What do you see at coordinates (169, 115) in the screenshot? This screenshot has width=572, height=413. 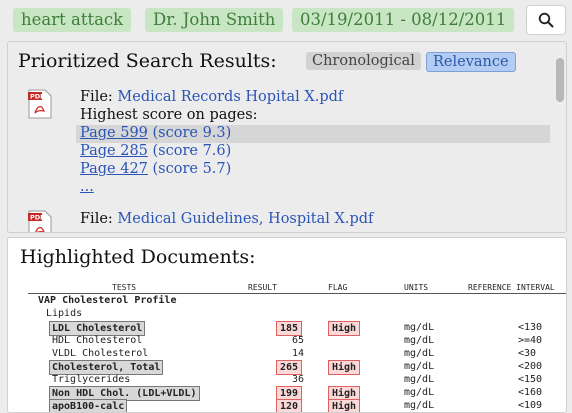 I see `highest-score-label: Highest score on pages:` at bounding box center [169, 115].